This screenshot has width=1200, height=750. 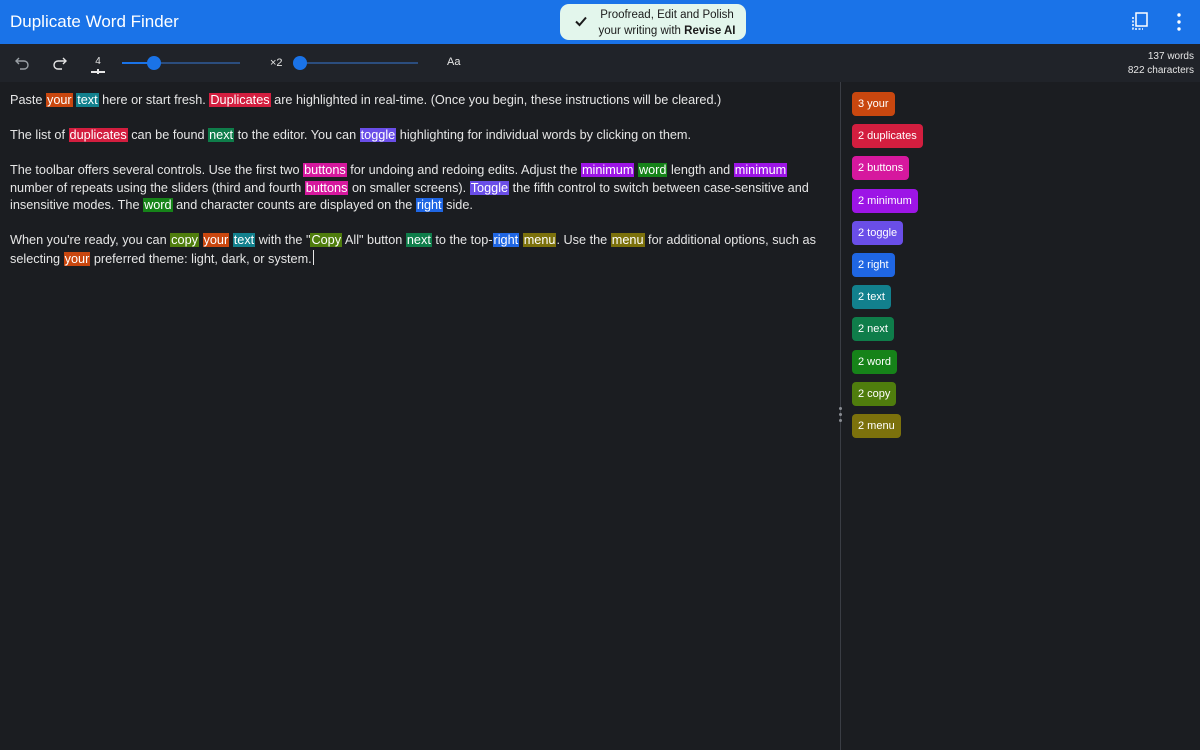 What do you see at coordinates (154, 100) in the screenshot?
I see `editor-text: here or start fresh.` at bounding box center [154, 100].